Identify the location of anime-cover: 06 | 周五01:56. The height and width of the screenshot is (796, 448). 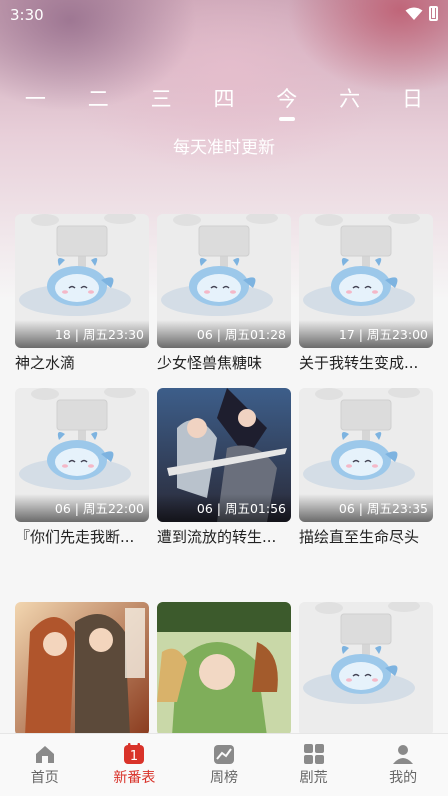
(224, 455).